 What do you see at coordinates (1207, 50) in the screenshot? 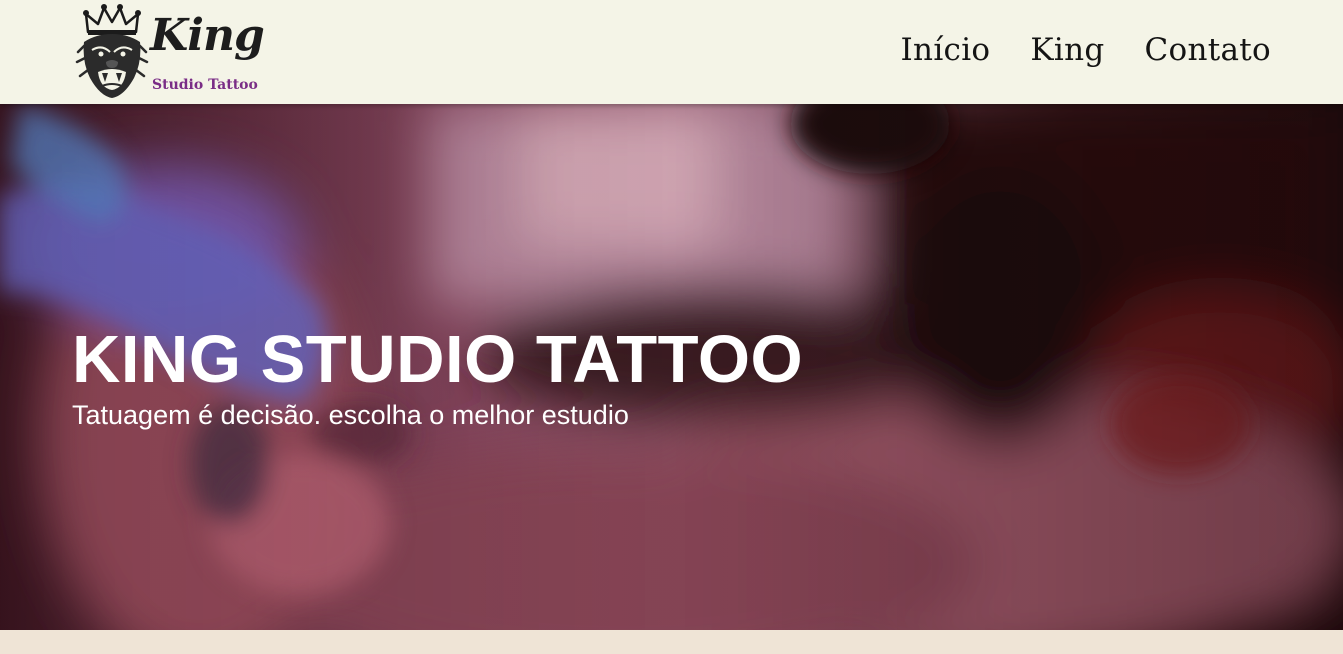
I see `nav-link-contato: Contato` at bounding box center [1207, 50].